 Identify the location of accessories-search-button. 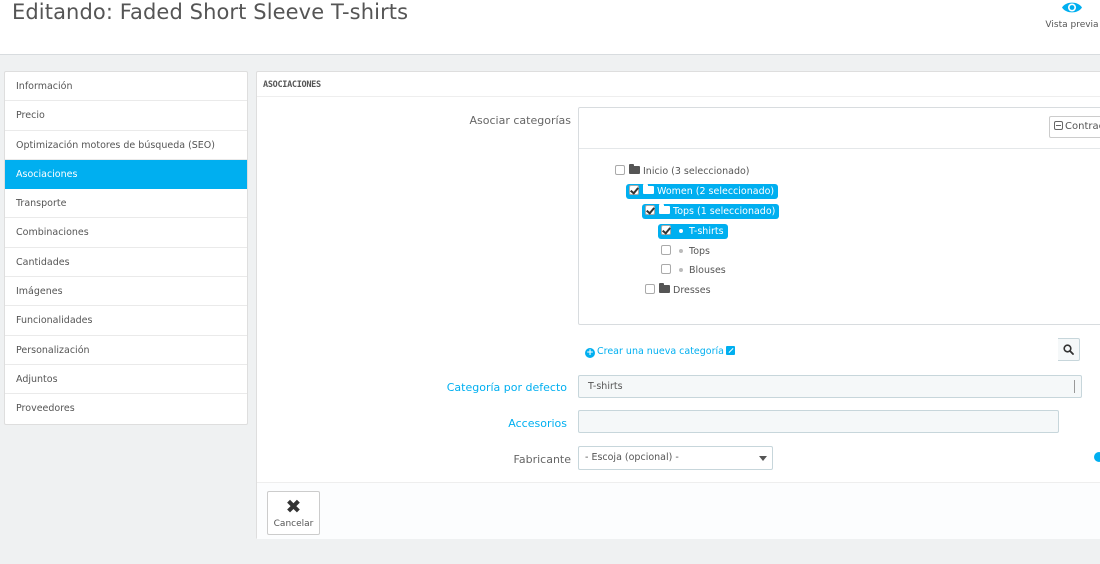
(1069, 349).